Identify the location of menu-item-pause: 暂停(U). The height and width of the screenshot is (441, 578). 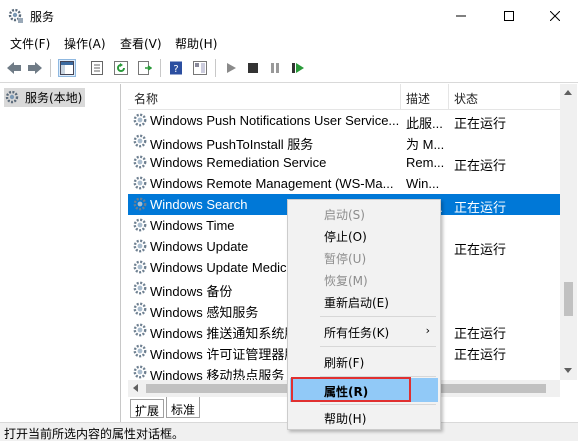
(364, 257).